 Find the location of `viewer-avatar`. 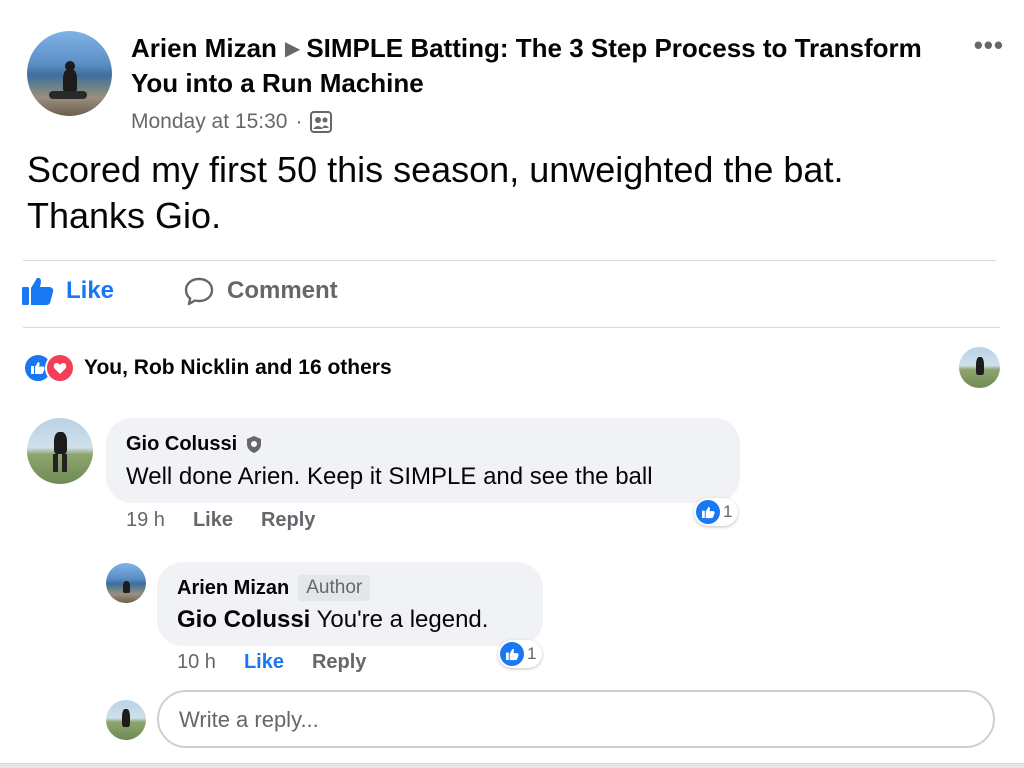

viewer-avatar is located at coordinates (979, 367).